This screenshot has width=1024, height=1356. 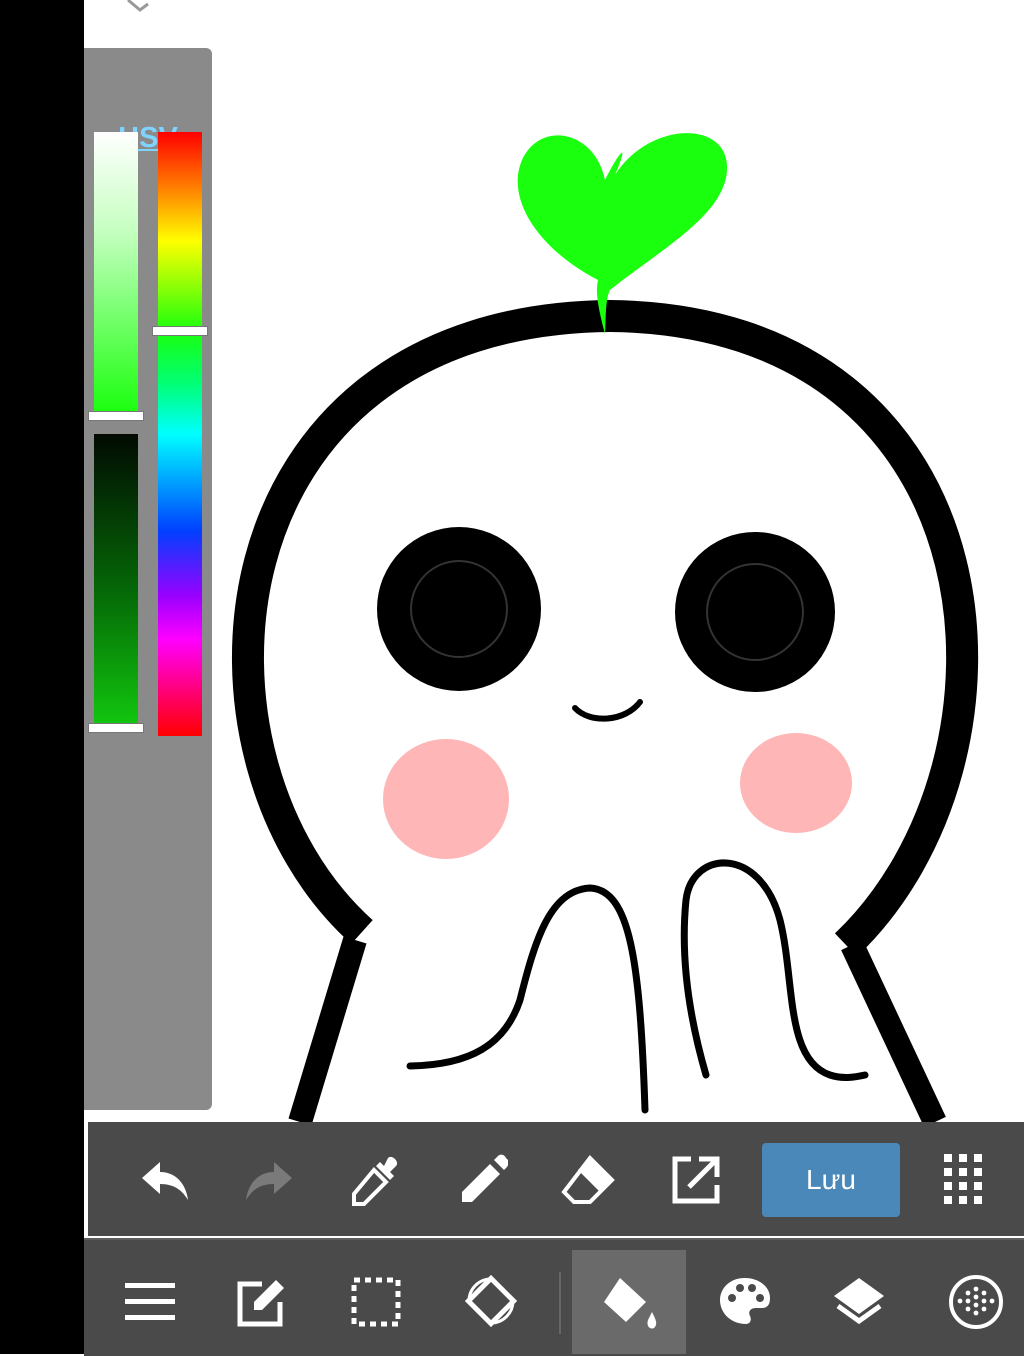 What do you see at coordinates (527, 999) in the screenshot?
I see `hand-left` at bounding box center [527, 999].